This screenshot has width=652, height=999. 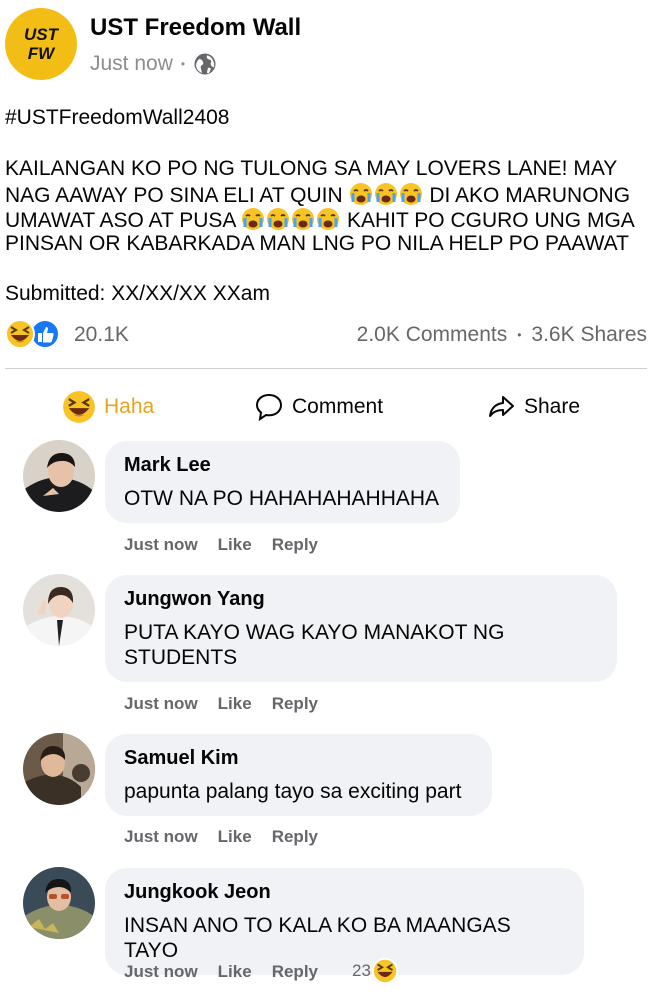 I want to click on commenter-name: Mark Lee, so click(x=283, y=465).